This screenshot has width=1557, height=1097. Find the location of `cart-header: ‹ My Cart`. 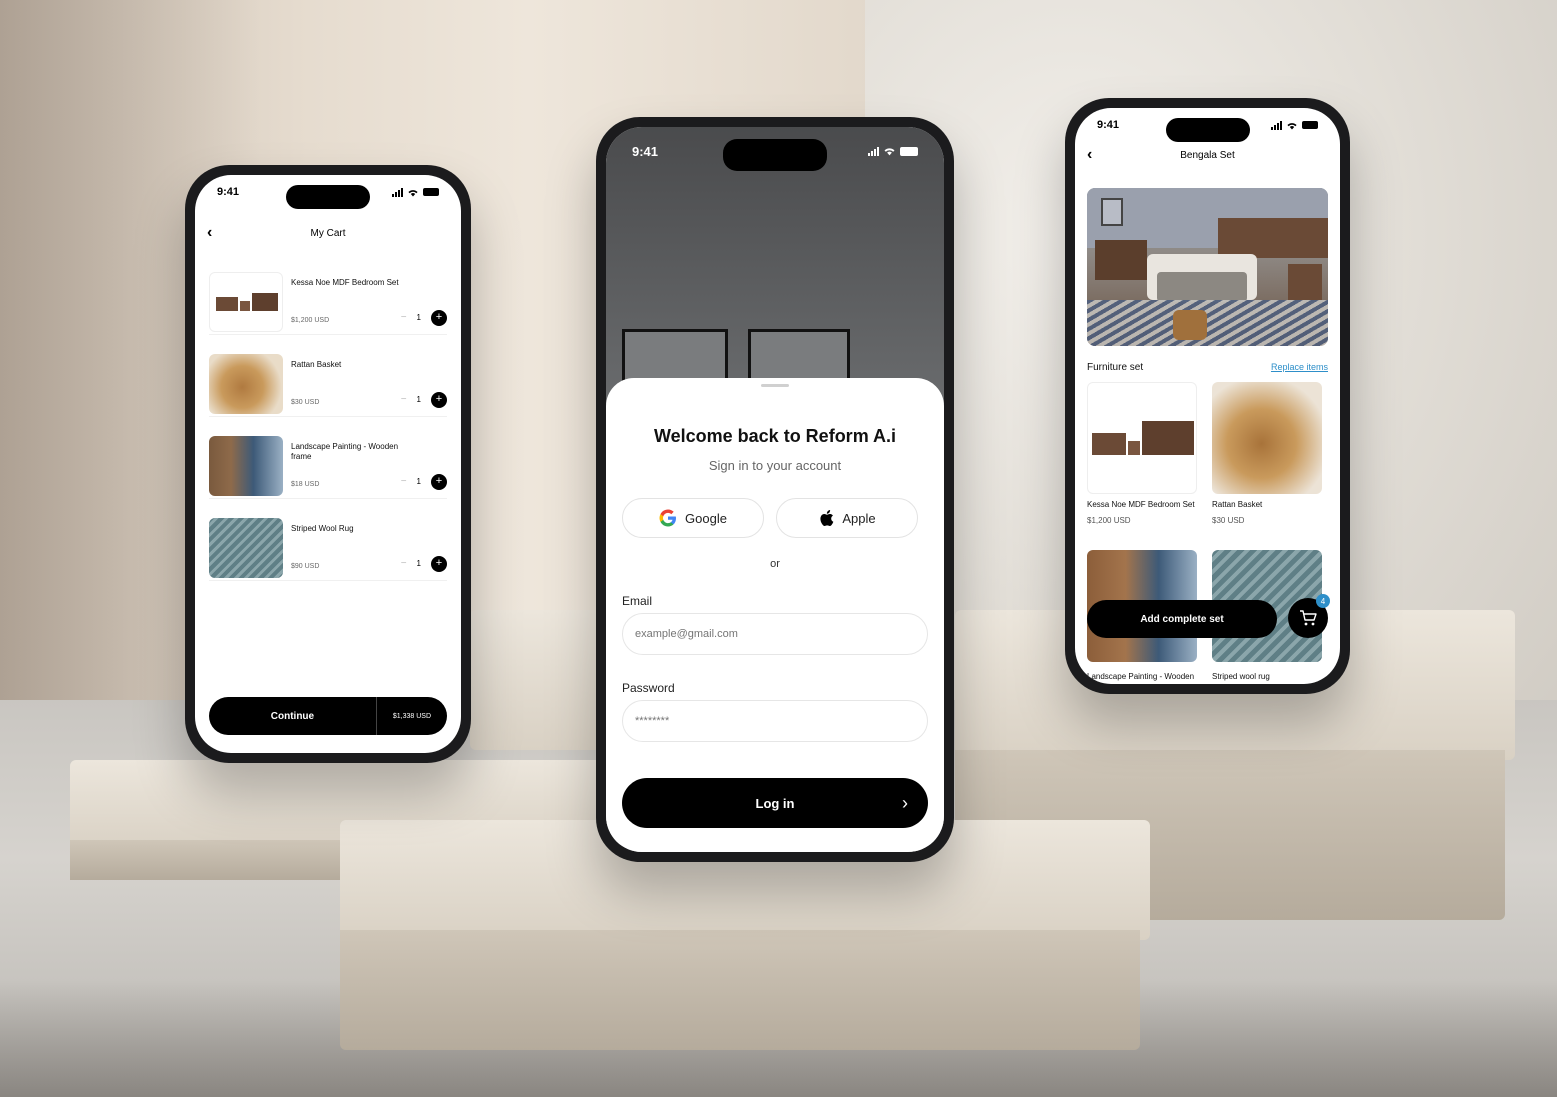

cart-header: ‹ My Cart is located at coordinates (328, 233).